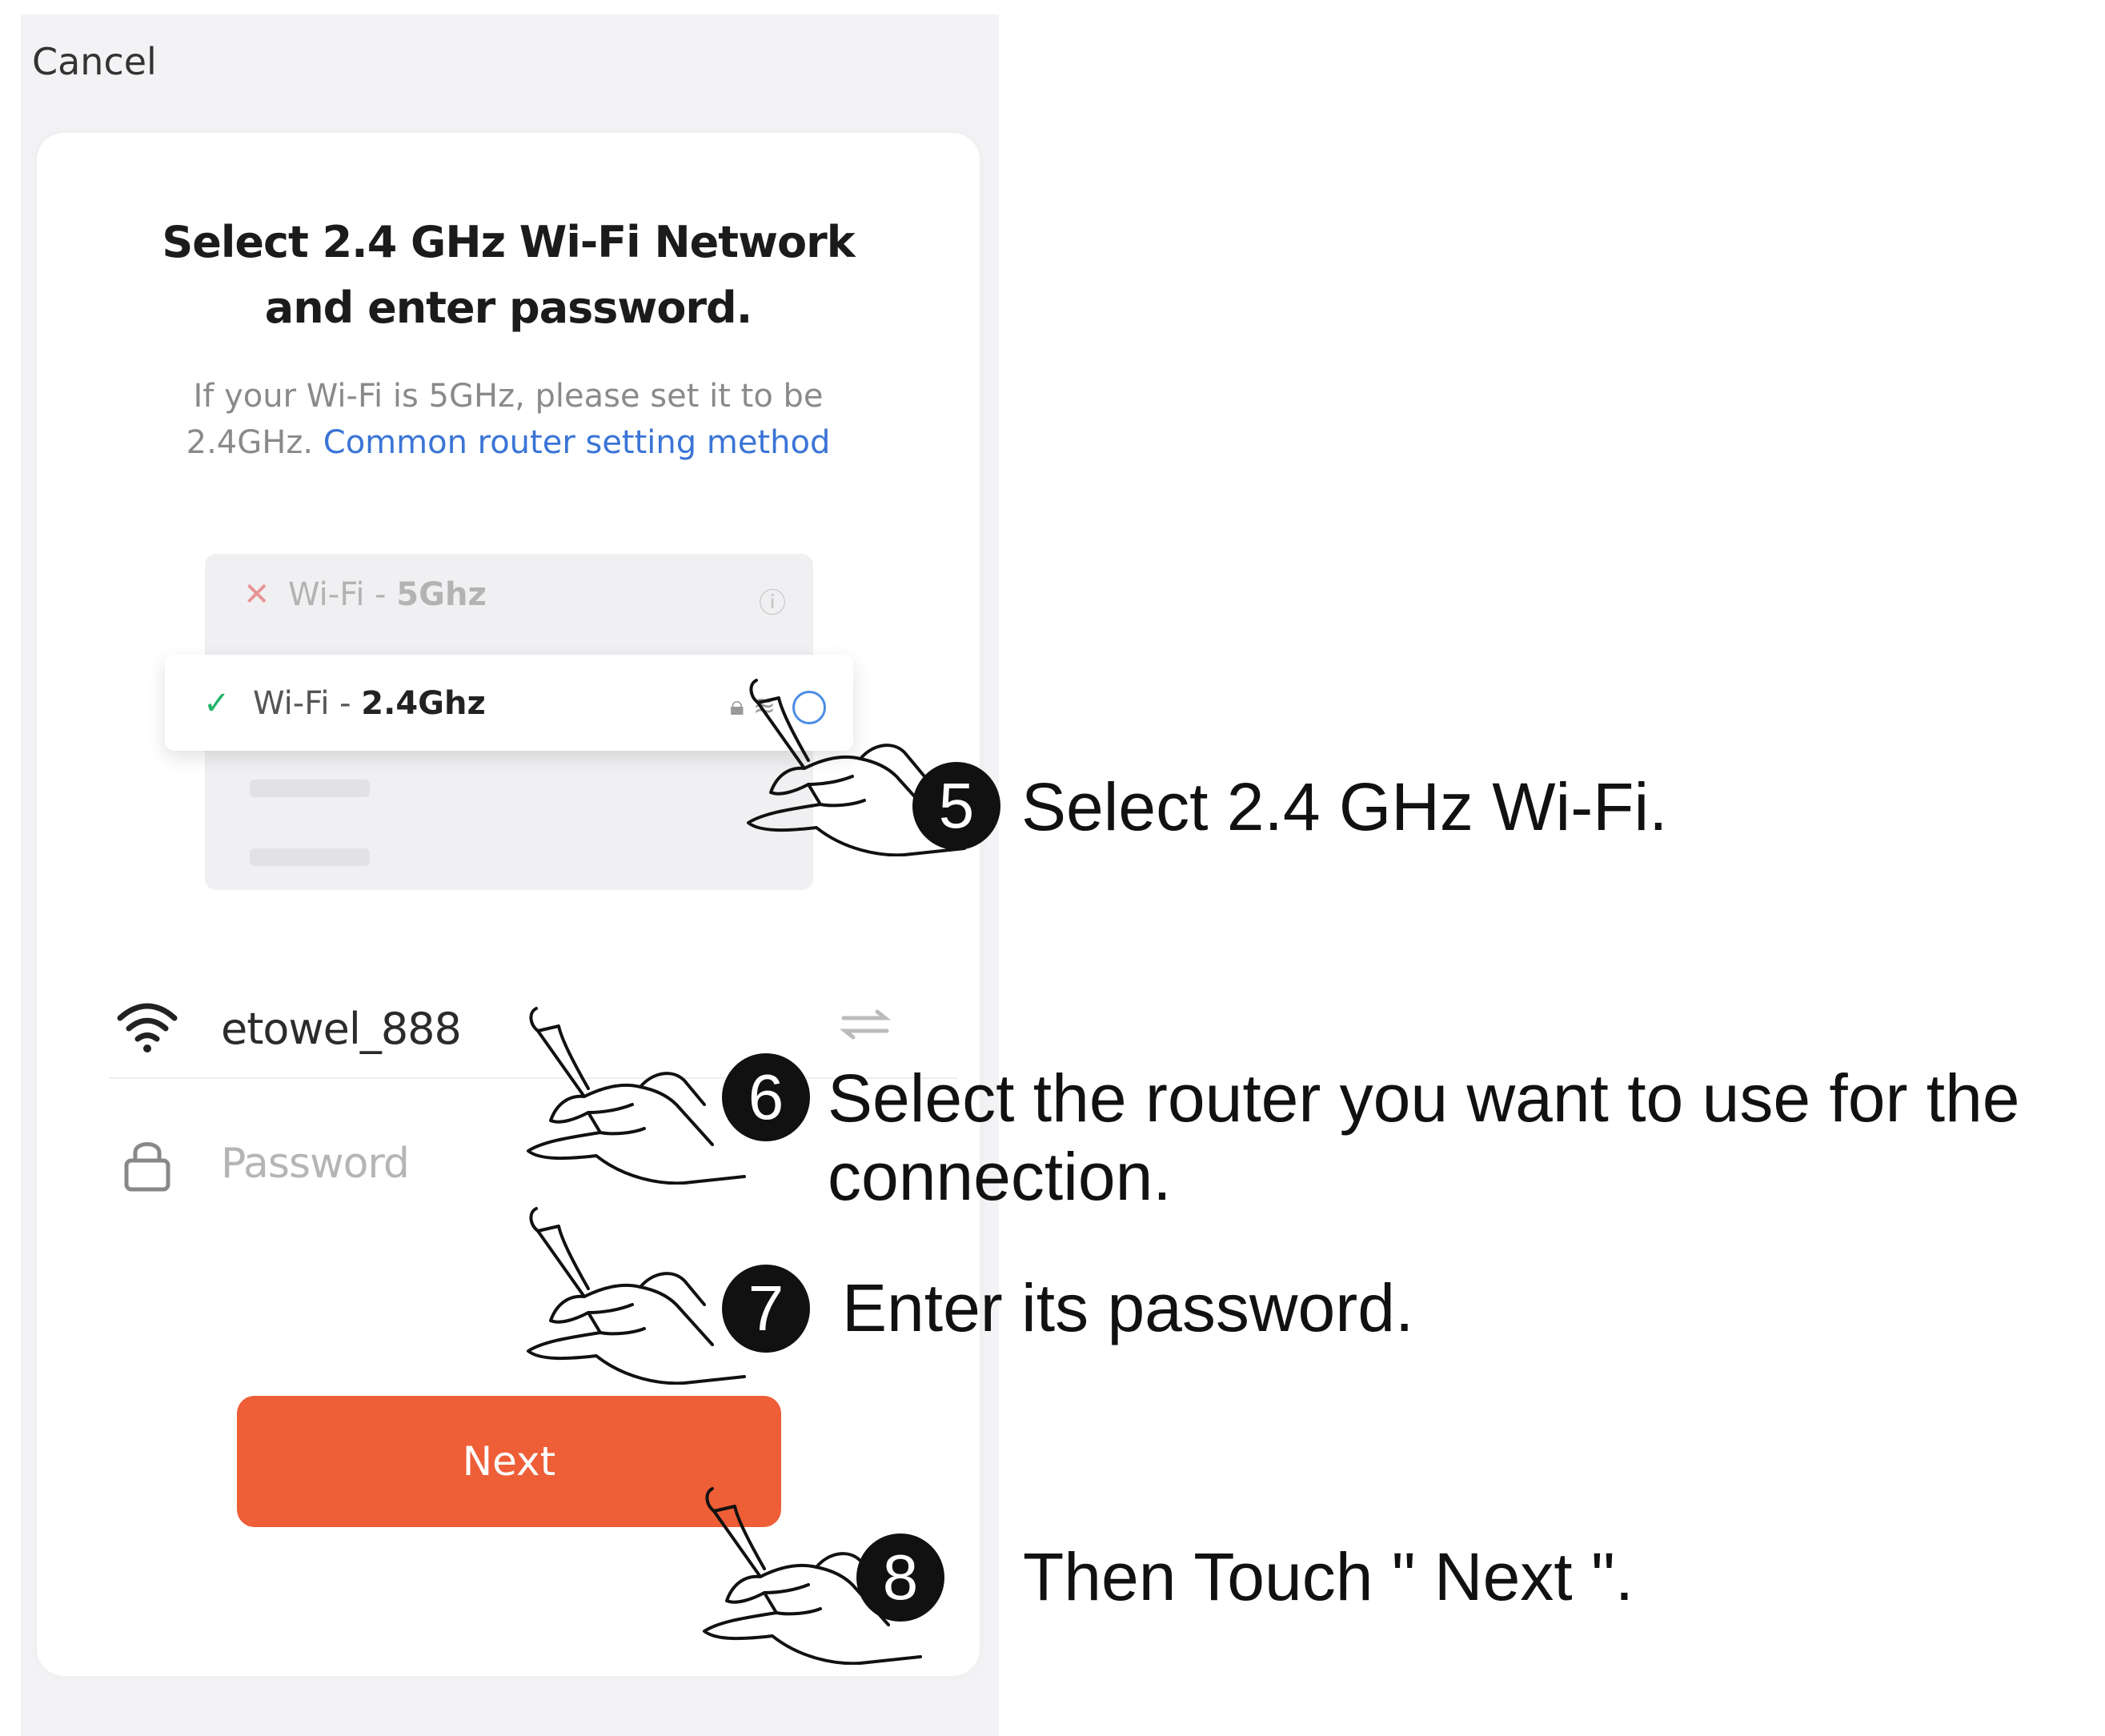  I want to click on step-number: 5, so click(956, 806).